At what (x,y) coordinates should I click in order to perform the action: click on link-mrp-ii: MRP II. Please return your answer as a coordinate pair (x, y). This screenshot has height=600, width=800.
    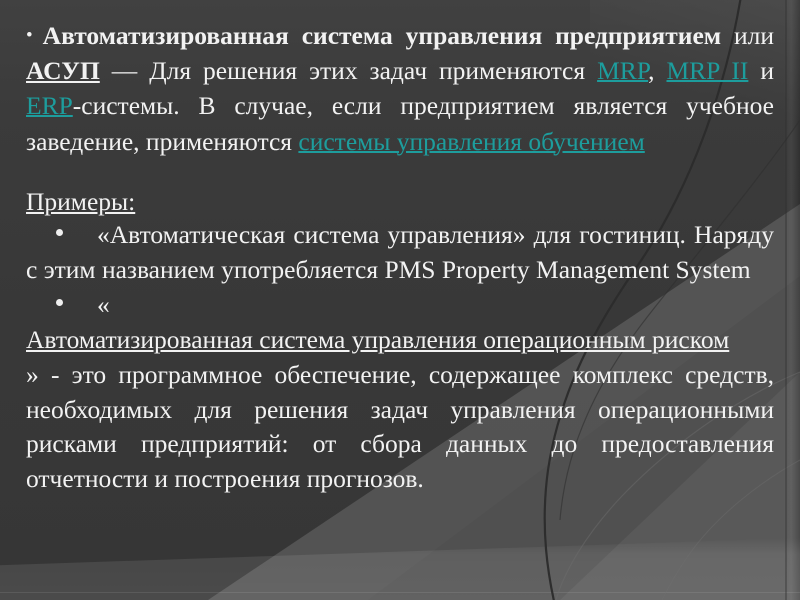
    Looking at the image, I should click on (707, 70).